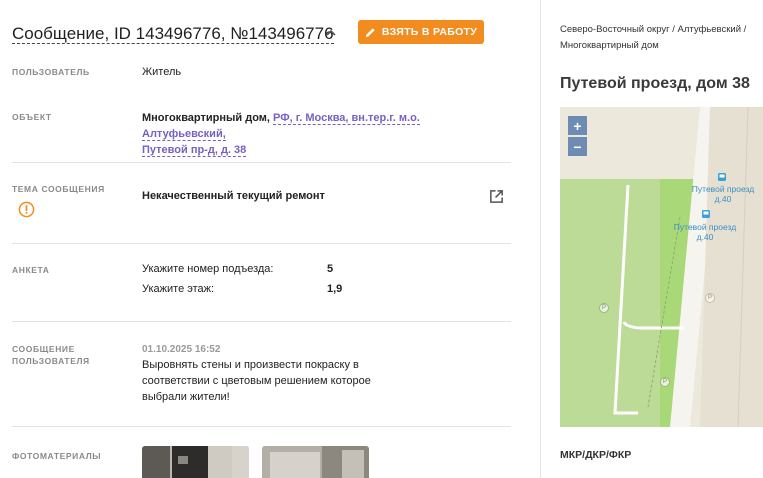 The width and height of the screenshot is (763, 478). I want to click on survey-question: Укажите этаж:, so click(178, 289).